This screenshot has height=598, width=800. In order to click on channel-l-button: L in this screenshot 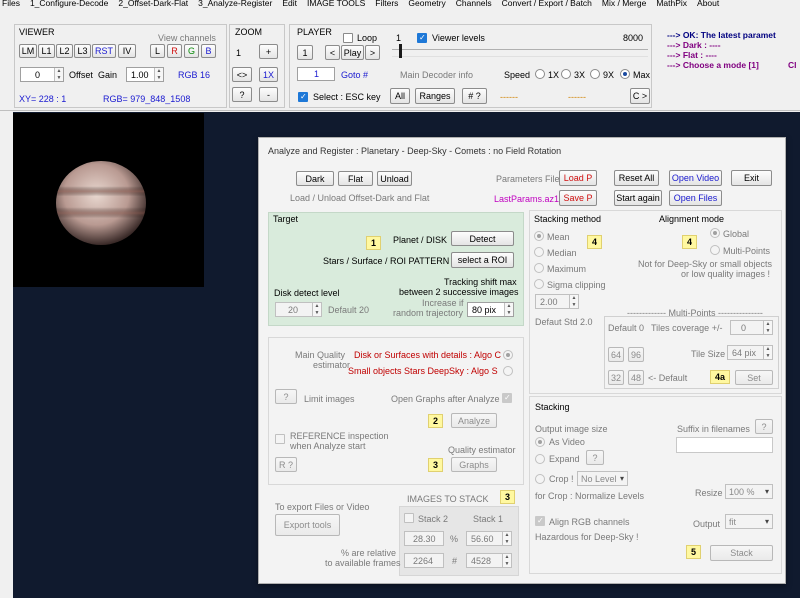, I will do `click(157, 51)`.